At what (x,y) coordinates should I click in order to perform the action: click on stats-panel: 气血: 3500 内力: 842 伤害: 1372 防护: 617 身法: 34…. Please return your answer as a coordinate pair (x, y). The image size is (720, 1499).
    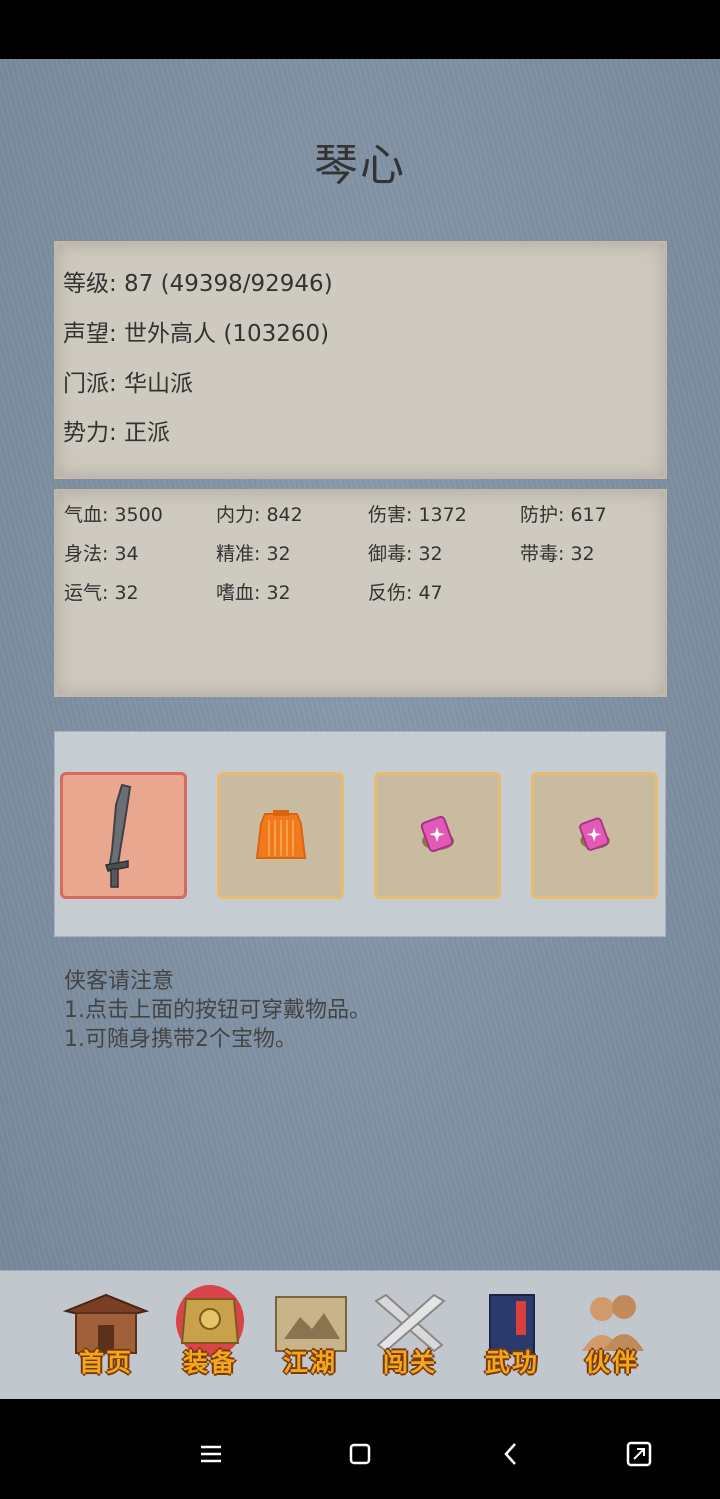
    Looking at the image, I should click on (360, 593).